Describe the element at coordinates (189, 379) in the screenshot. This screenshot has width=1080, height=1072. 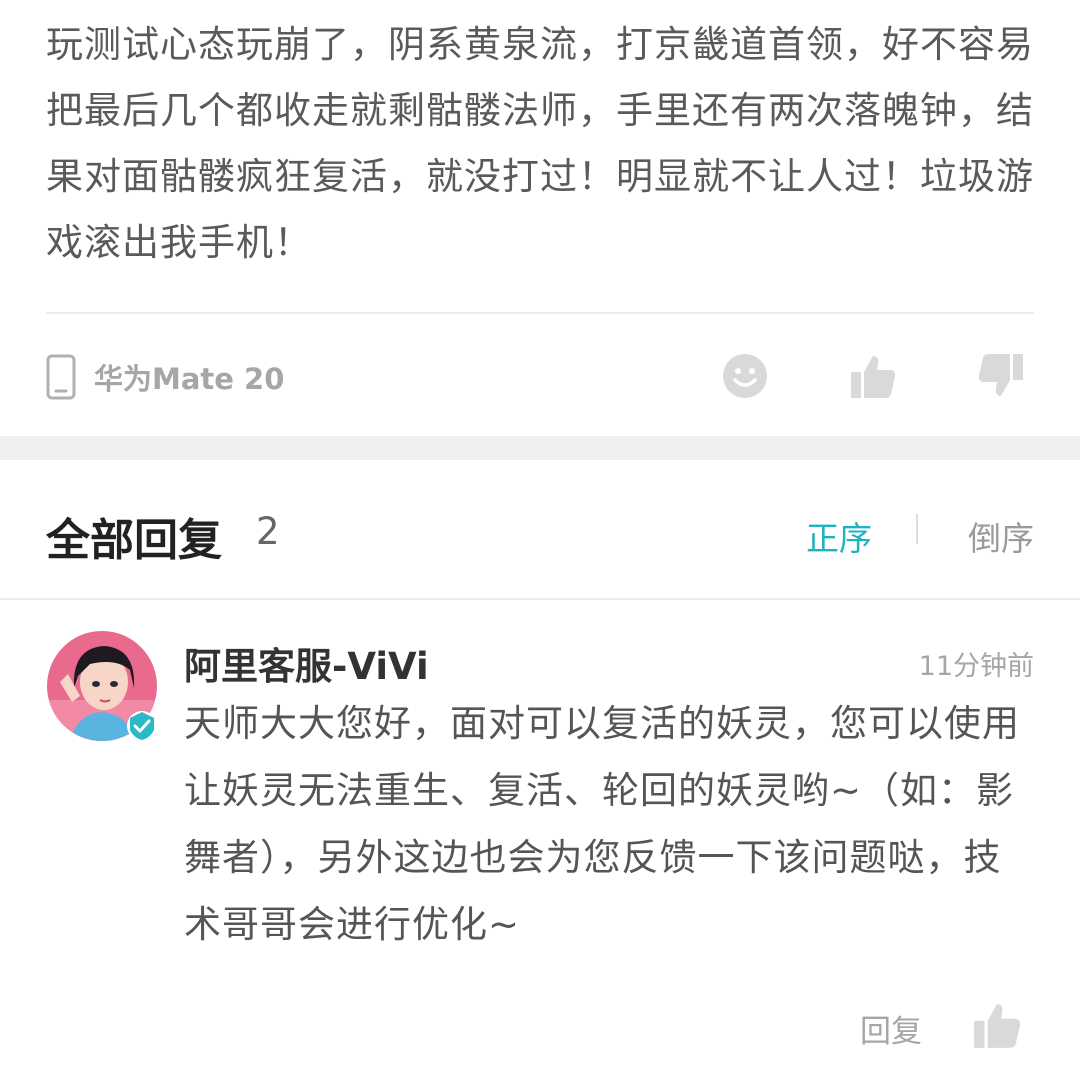
I see `device-label: 华为Mate 20` at that location.